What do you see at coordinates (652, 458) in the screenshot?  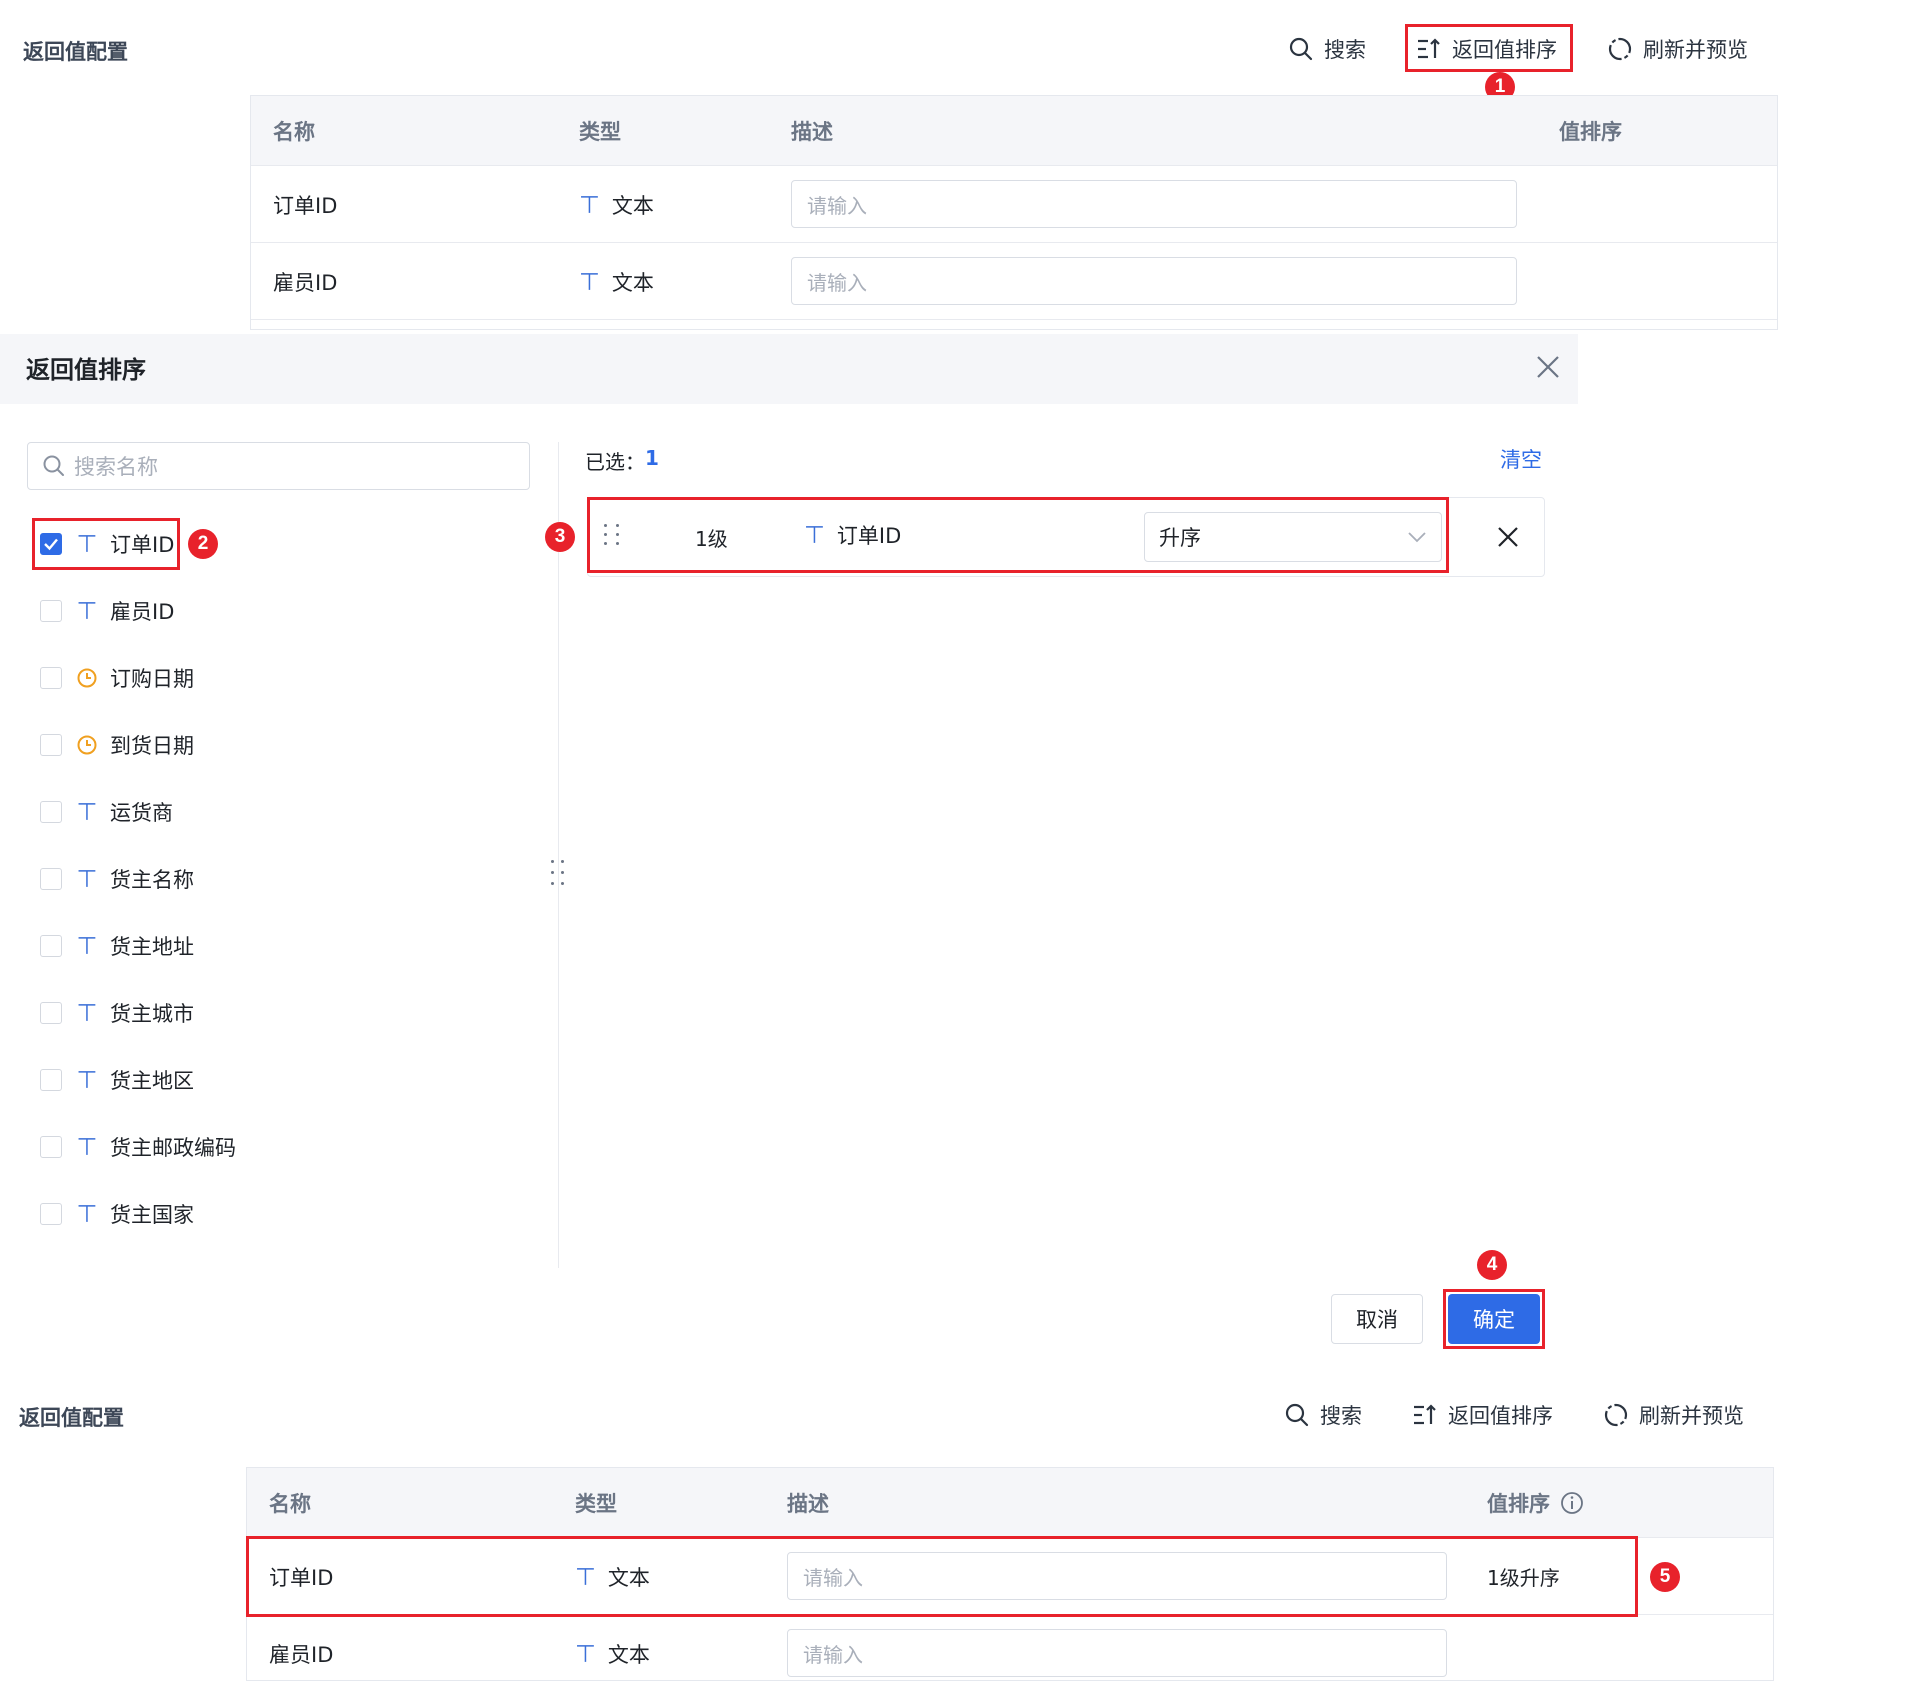 I see `selected-number: 1` at bounding box center [652, 458].